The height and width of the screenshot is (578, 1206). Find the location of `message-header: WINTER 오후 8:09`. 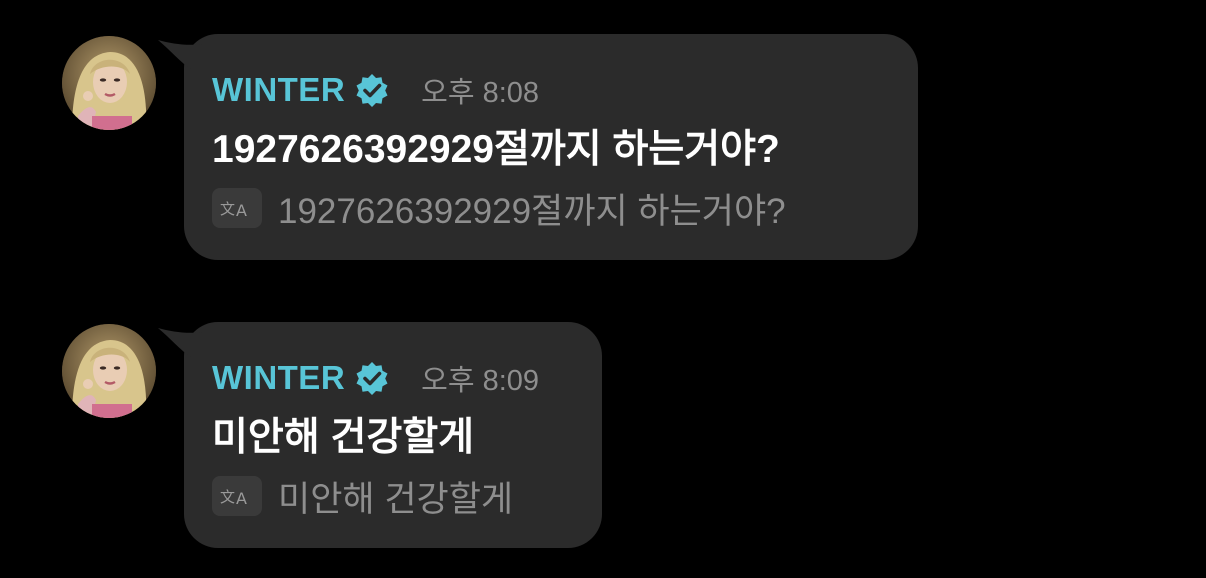

message-header: WINTER 오후 8:09 is located at coordinates (376, 378).